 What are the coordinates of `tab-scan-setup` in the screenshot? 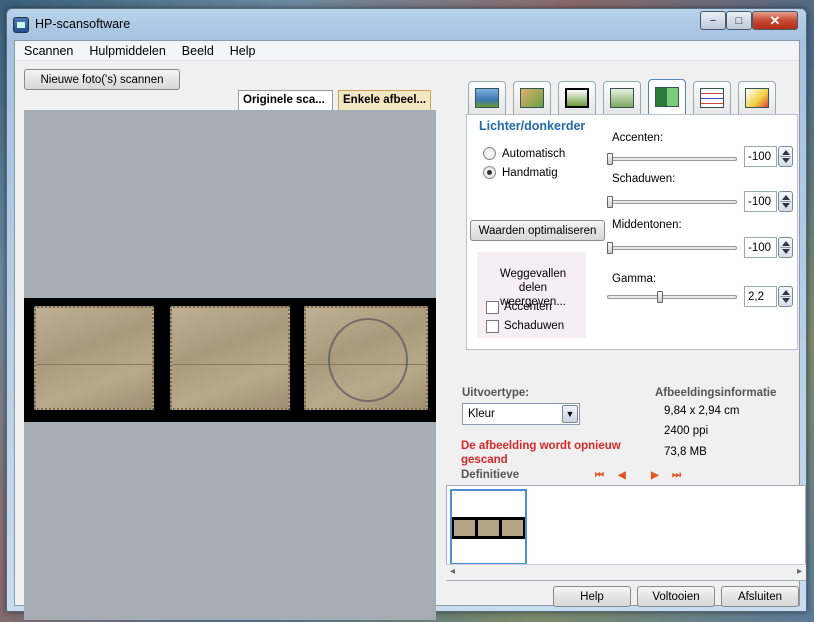 It's located at (487, 98).